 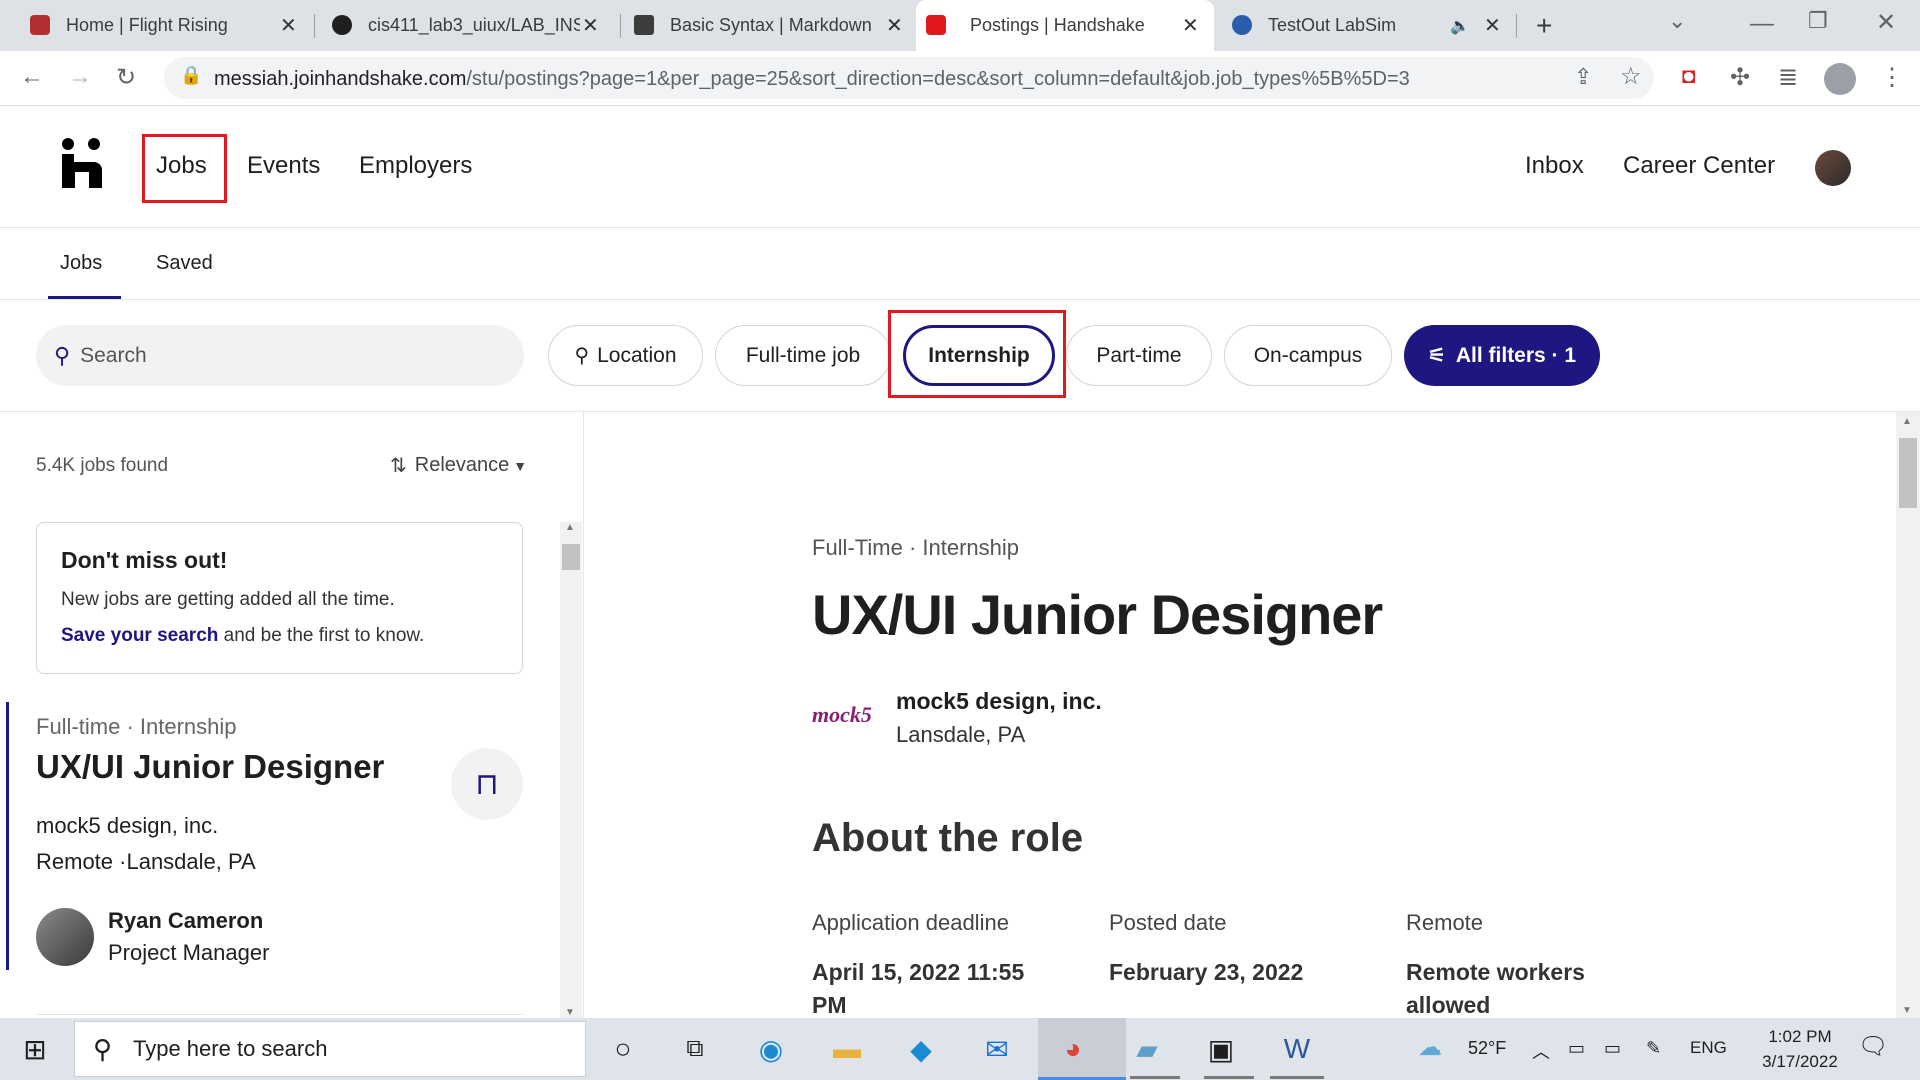 What do you see at coordinates (330, 1049) in the screenshot?
I see `taskbar-search-input: ⚲ Type here to search` at bounding box center [330, 1049].